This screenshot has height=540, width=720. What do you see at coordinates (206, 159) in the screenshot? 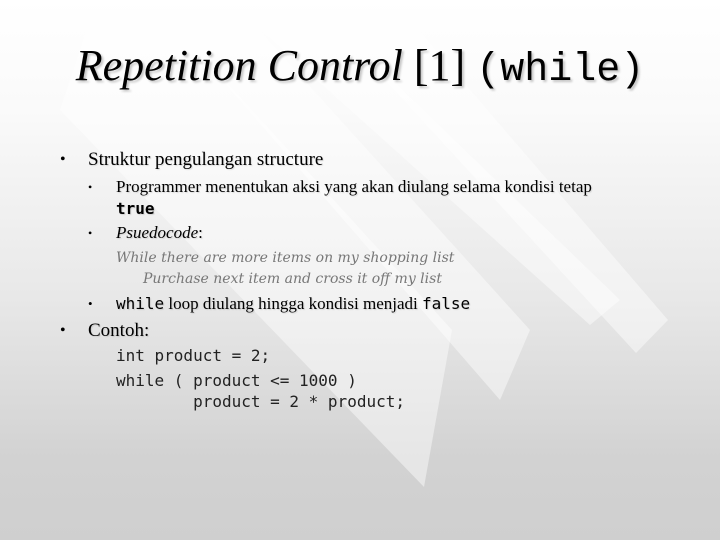
I see `bullet-text: Struktur pengulangan structure` at bounding box center [206, 159].